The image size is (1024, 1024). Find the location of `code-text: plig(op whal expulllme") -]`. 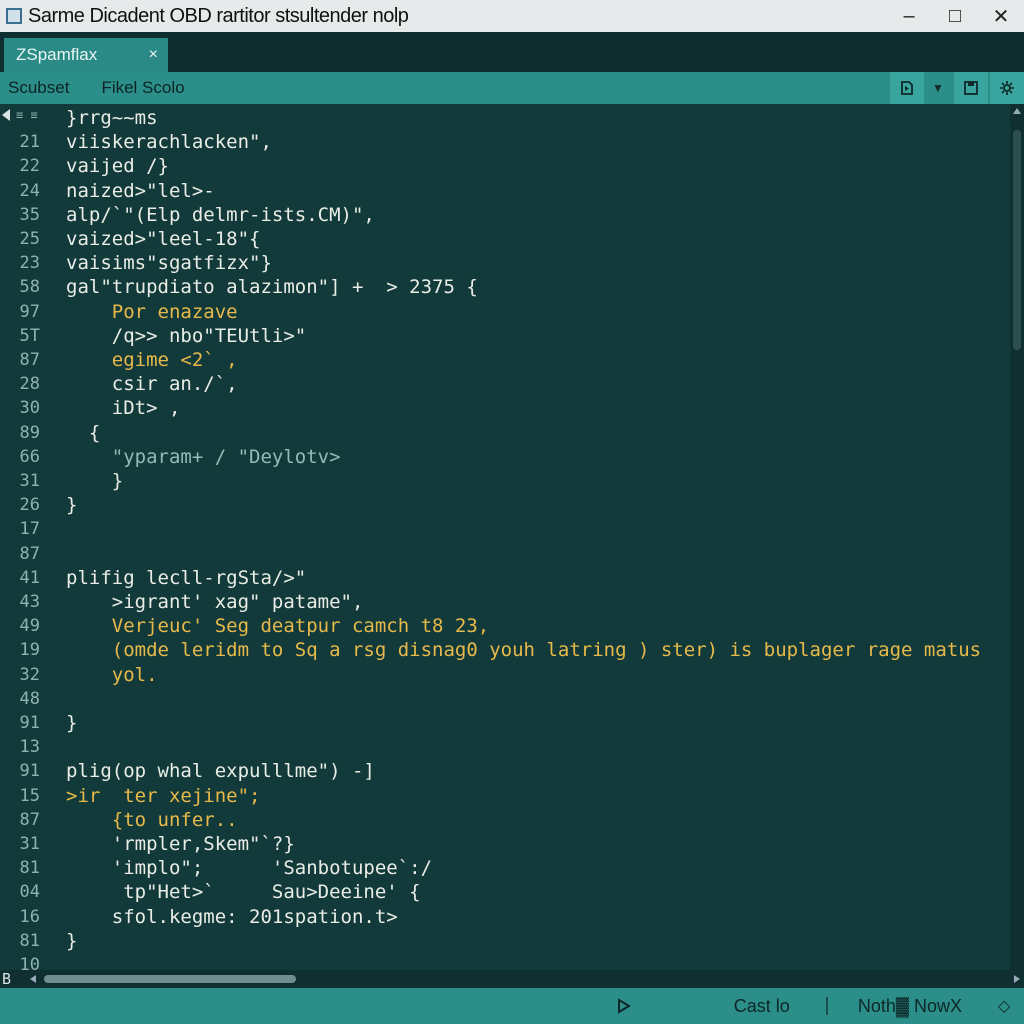

code-text: plig(op whal expulllme") -] is located at coordinates (220, 771).